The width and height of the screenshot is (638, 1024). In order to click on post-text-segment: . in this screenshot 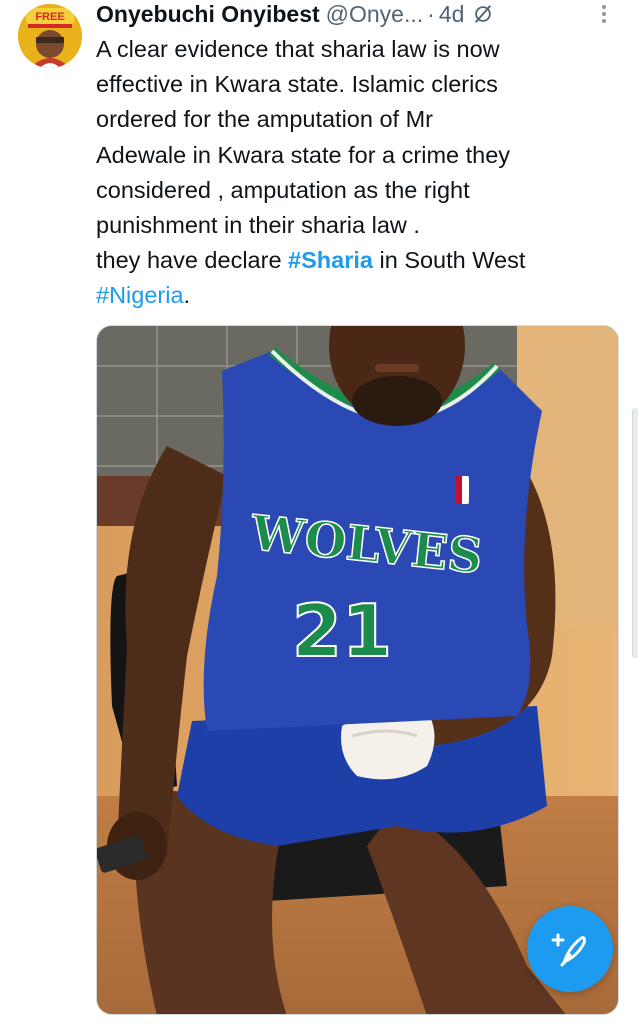, I will do `click(187, 295)`.